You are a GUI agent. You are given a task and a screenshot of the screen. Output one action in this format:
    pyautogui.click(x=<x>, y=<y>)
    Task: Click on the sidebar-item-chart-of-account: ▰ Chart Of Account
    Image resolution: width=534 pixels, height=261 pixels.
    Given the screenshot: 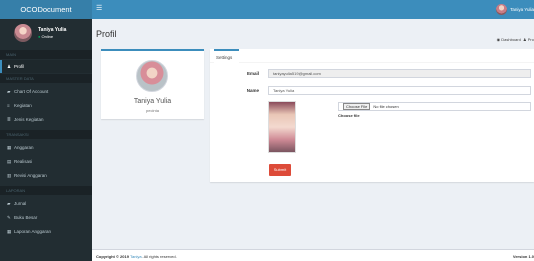 What is the action you would take?
    pyautogui.click(x=46, y=91)
    